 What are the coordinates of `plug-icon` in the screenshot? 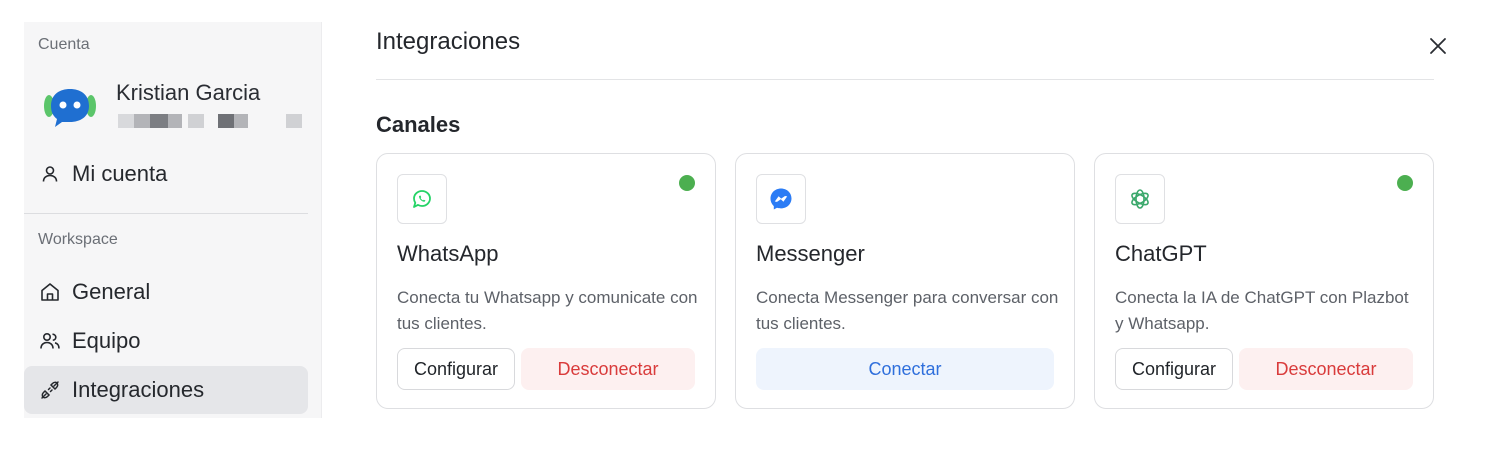 It's located at (50, 390).